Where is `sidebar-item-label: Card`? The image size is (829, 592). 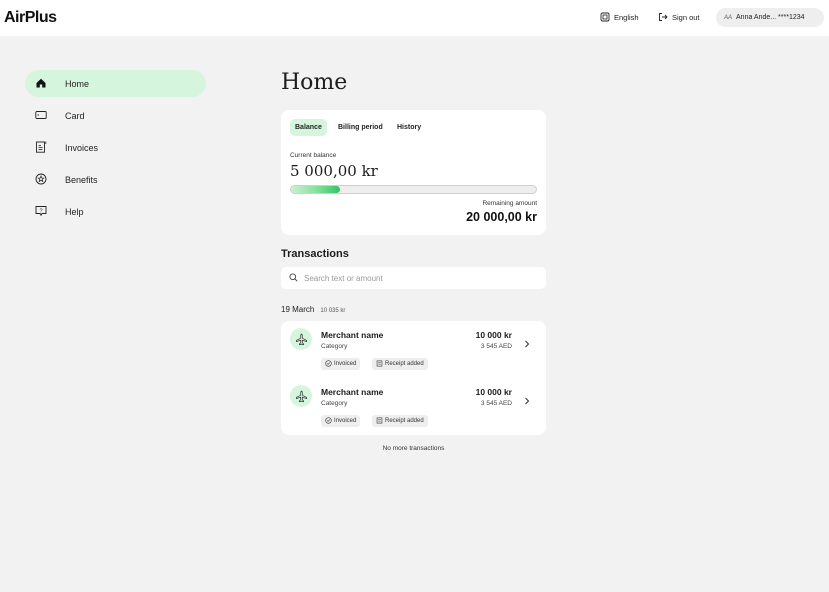 sidebar-item-label: Card is located at coordinates (75, 115).